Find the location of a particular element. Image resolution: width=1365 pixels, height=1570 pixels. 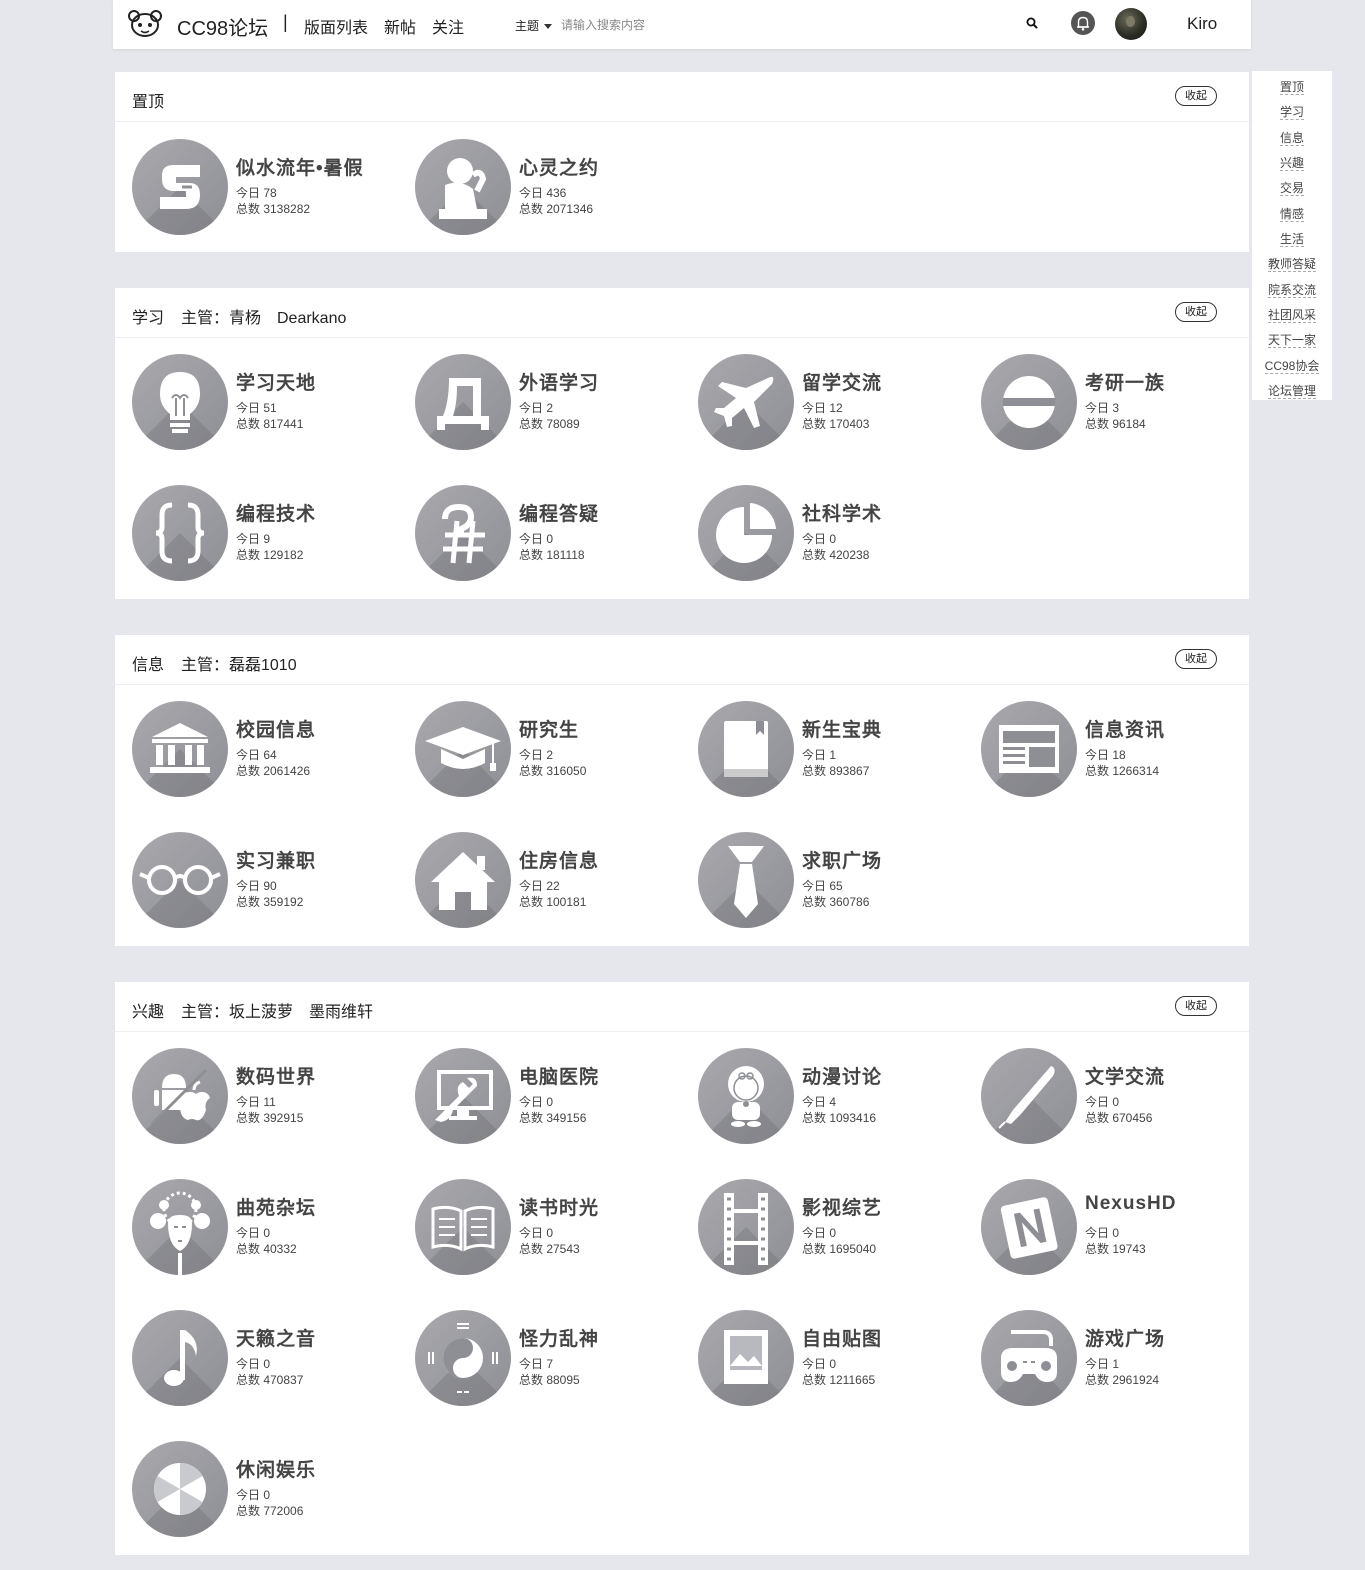

search-input is located at coordinates (661, 25).